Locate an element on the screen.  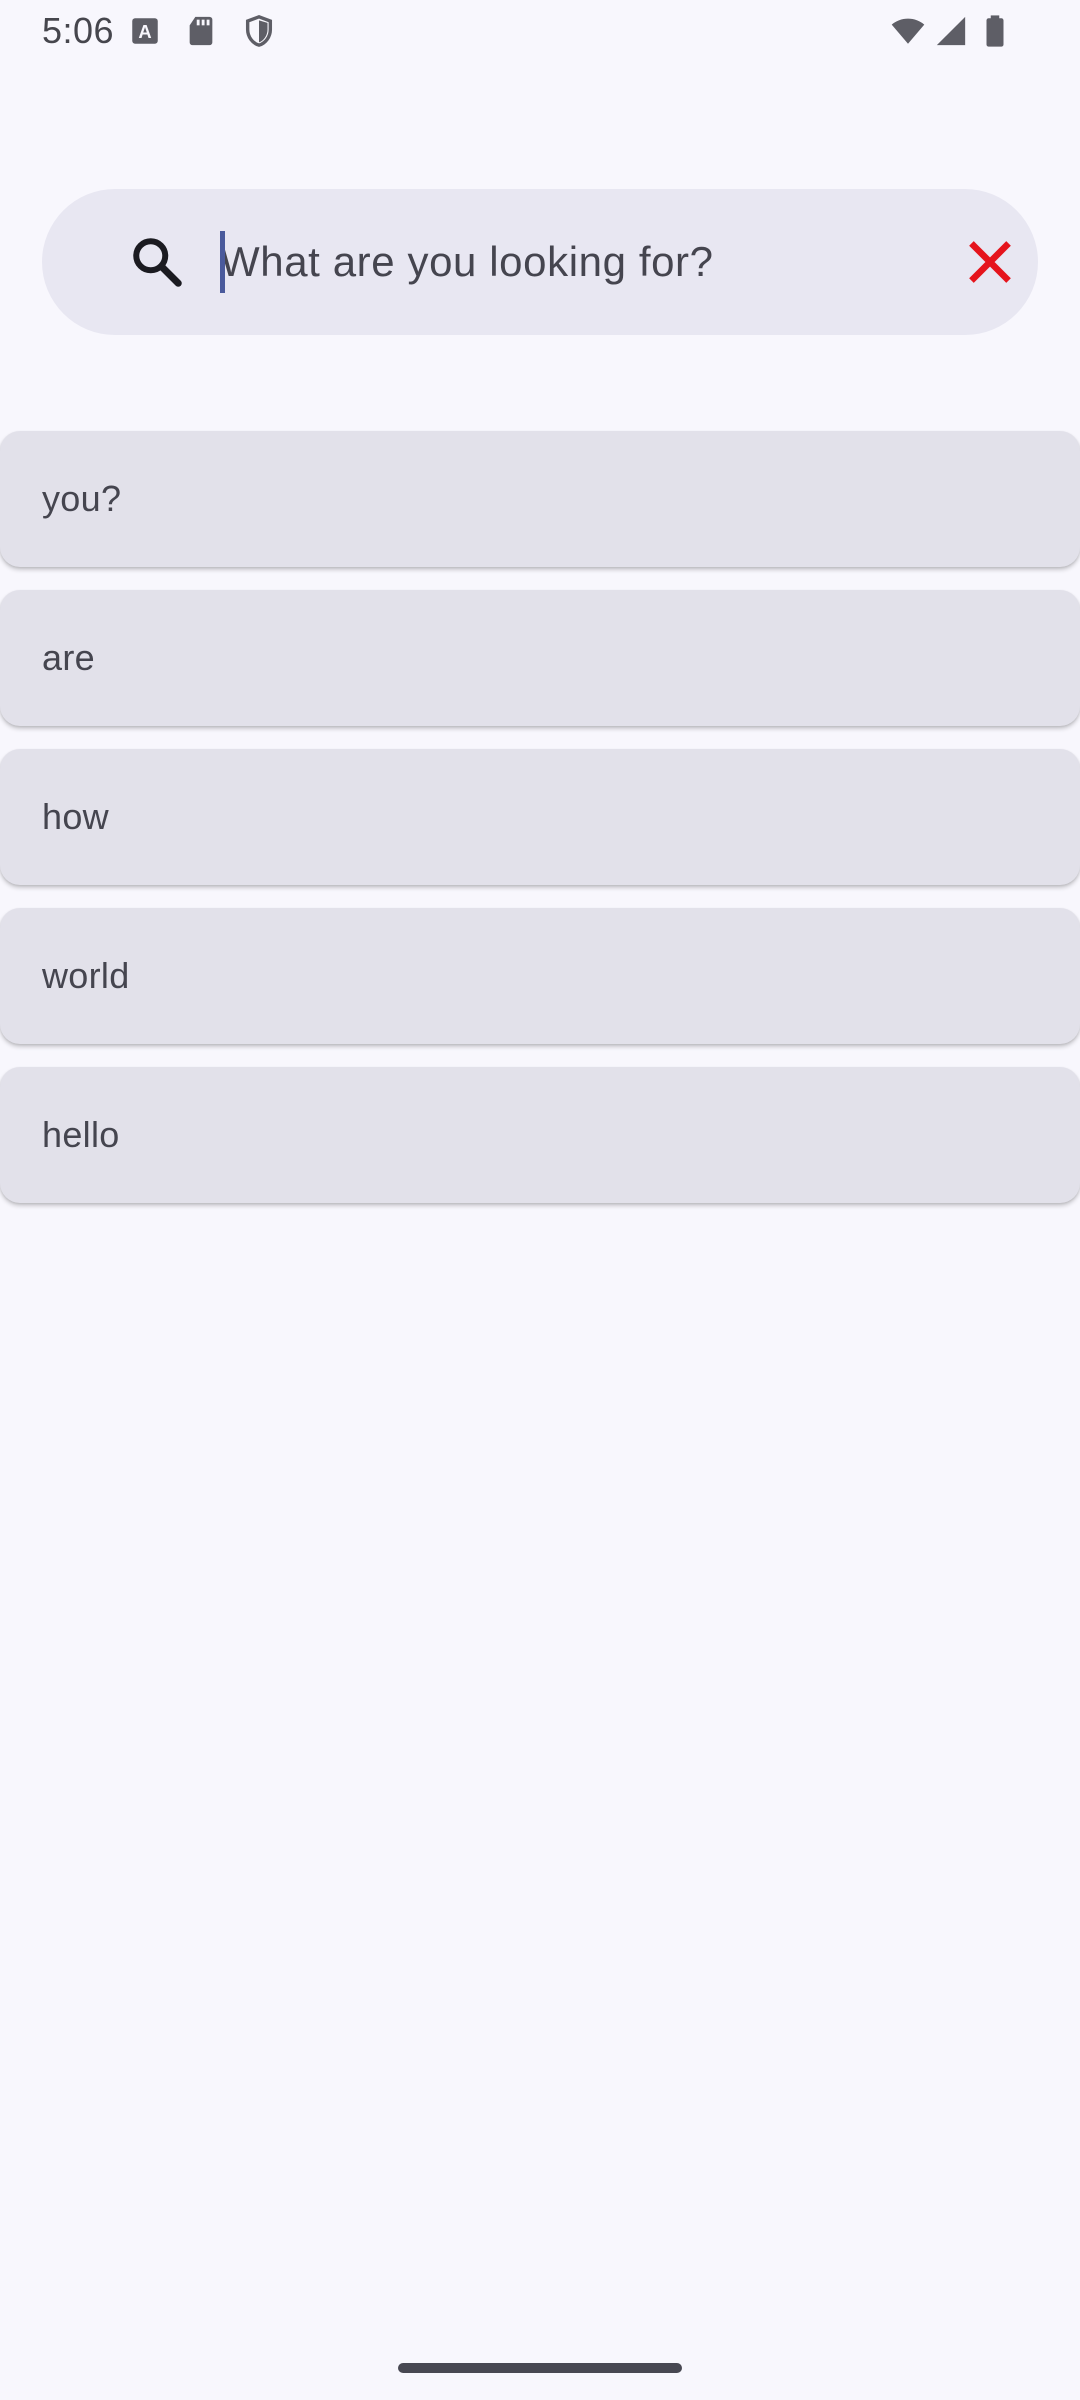
svg-text: A is located at coordinates (144, 31).